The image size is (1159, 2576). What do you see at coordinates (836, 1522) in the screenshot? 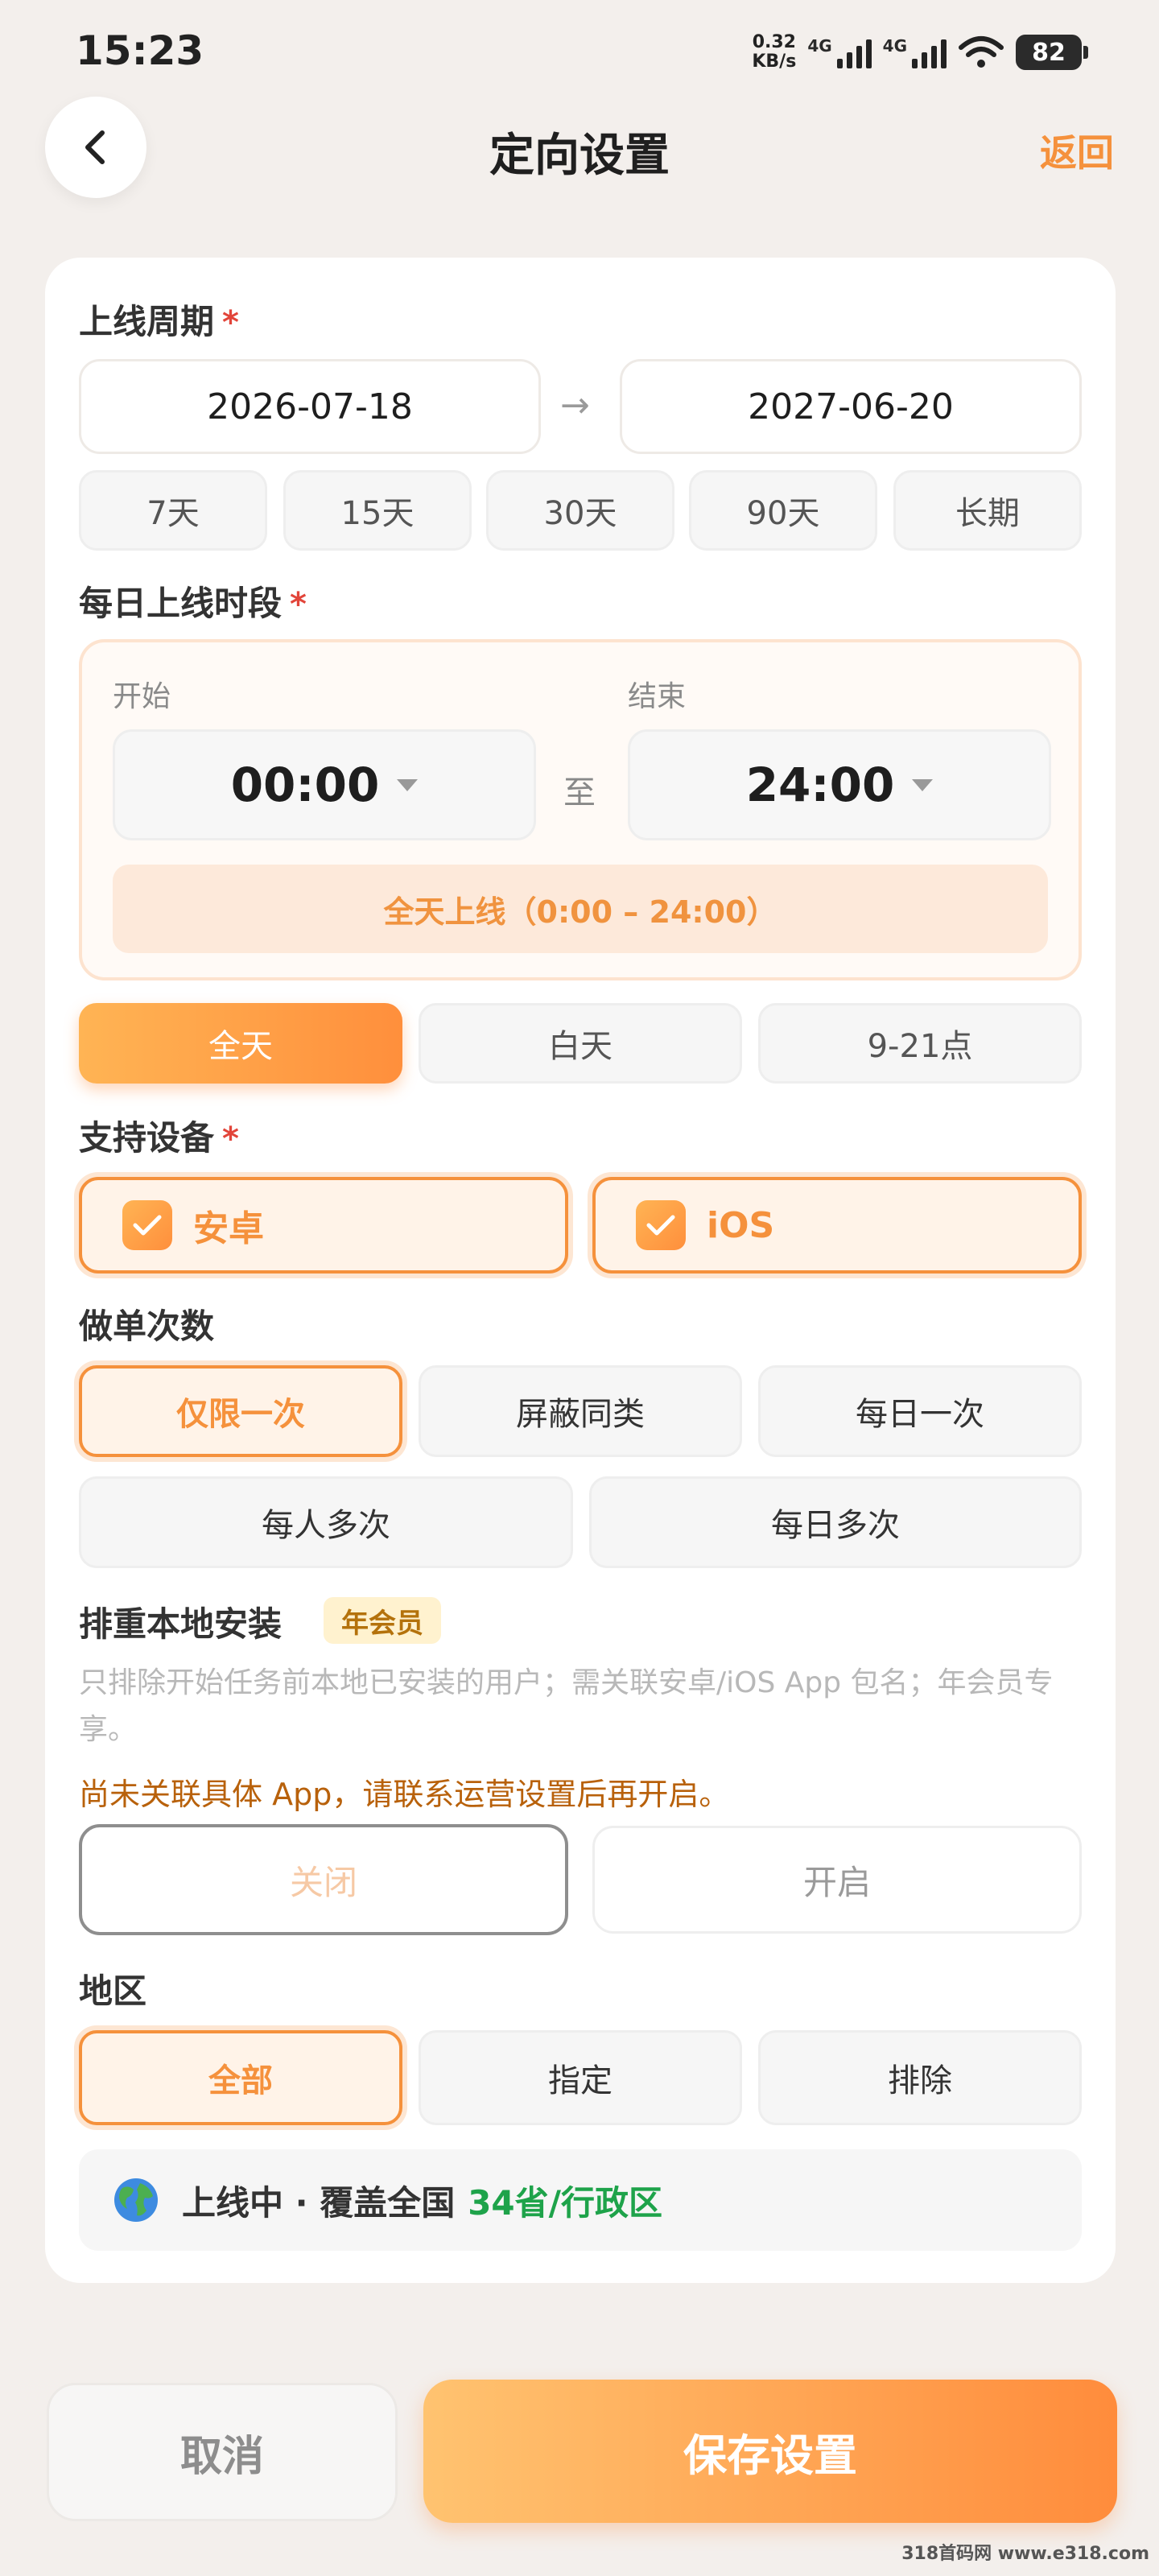
I see `order-count-multi-per-day: 每日多次` at bounding box center [836, 1522].